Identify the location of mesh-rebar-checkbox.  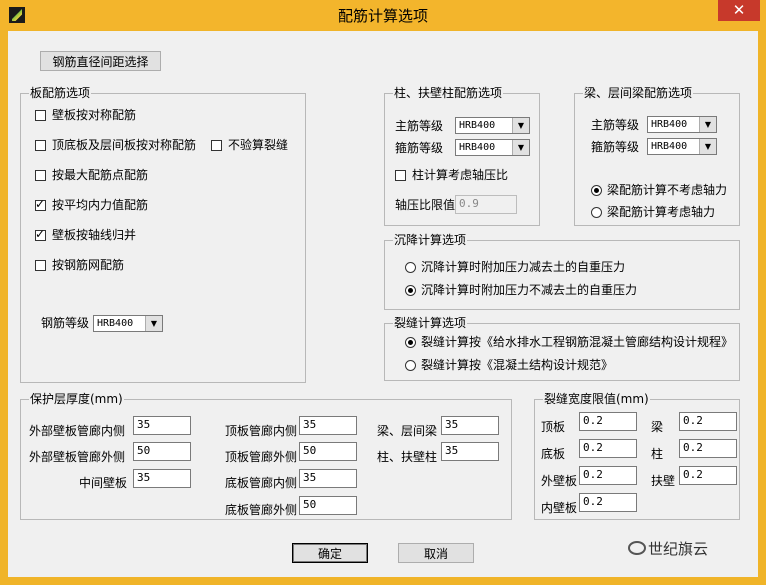
(40, 265).